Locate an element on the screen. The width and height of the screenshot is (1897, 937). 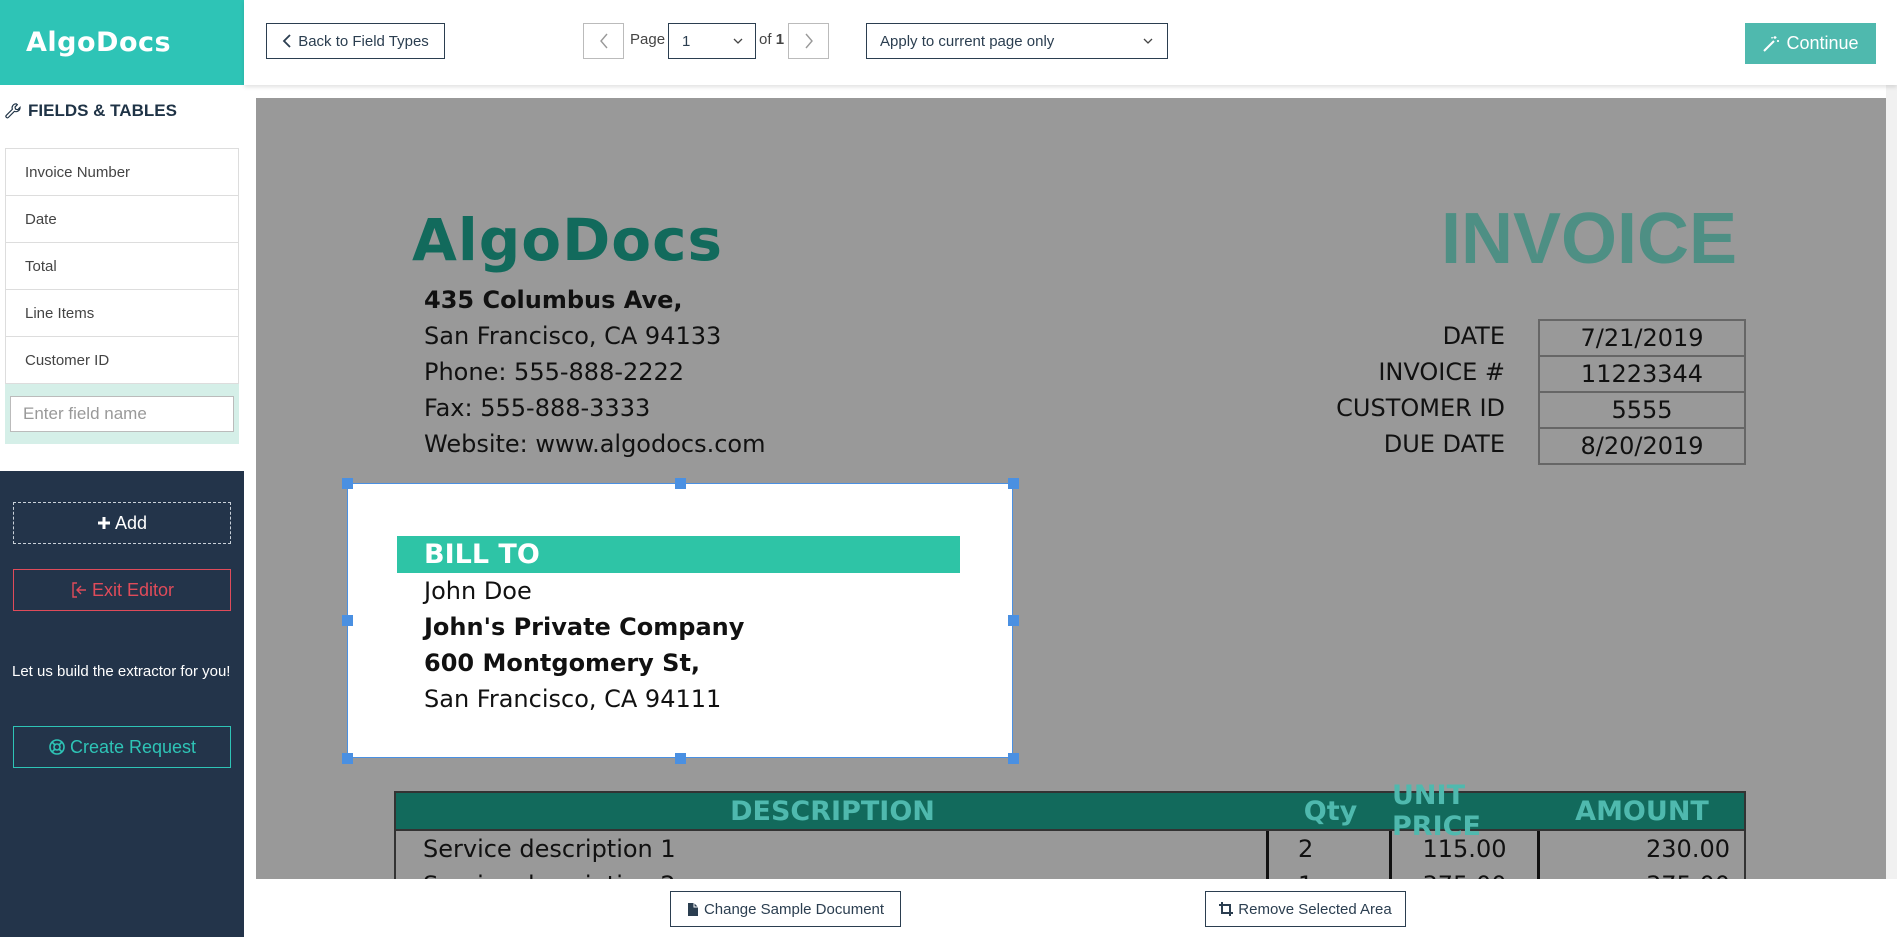
resize-handle-bottom-left is located at coordinates (347, 758).